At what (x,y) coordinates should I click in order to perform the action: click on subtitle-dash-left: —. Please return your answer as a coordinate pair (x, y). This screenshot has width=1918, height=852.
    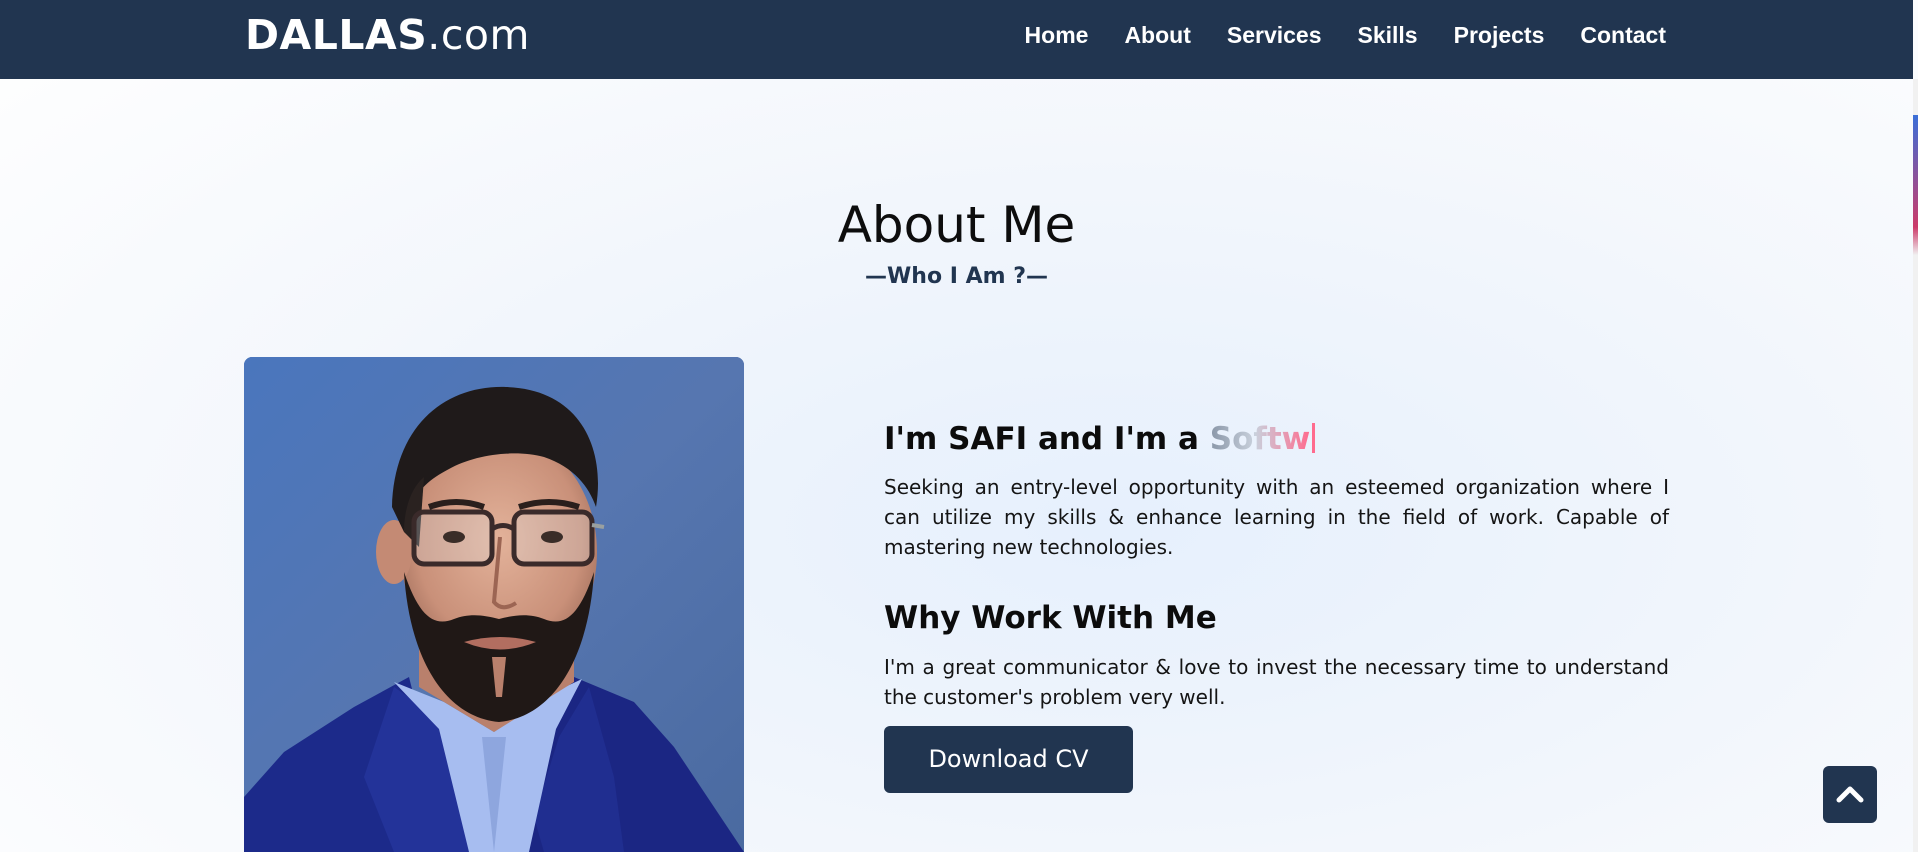
    Looking at the image, I should click on (876, 276).